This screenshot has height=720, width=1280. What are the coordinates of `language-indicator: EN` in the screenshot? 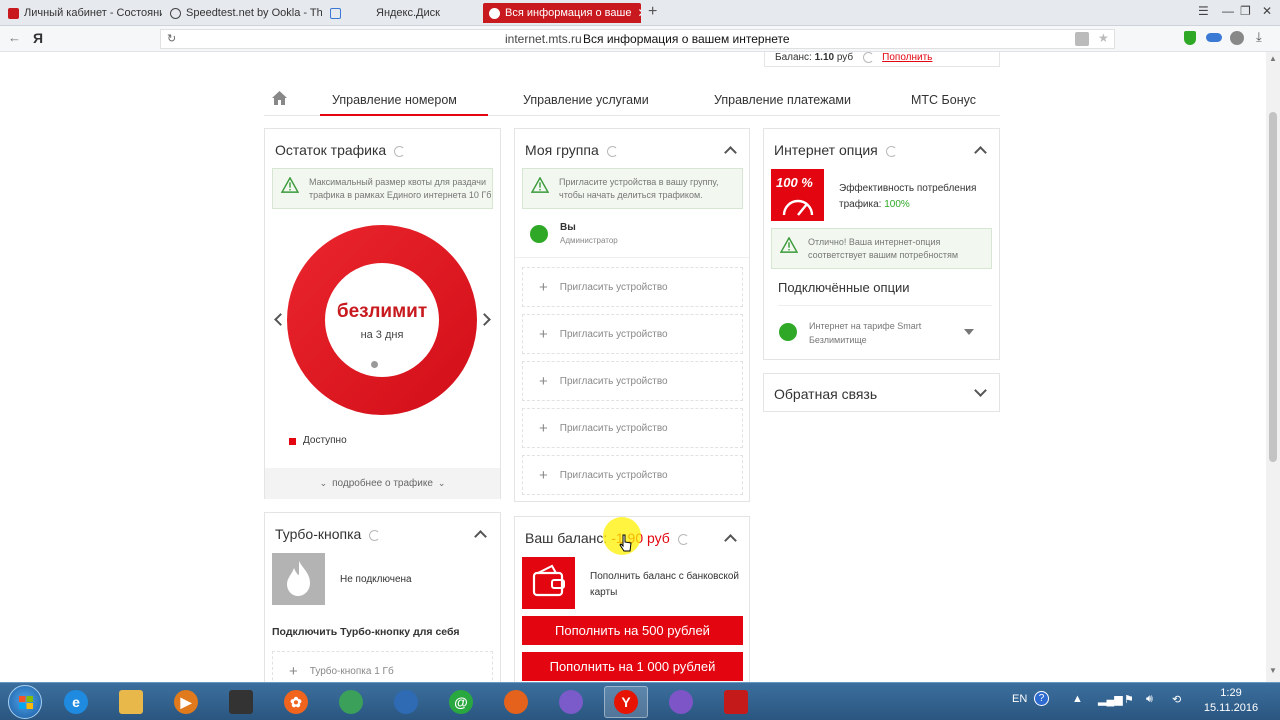 It's located at (1019, 699).